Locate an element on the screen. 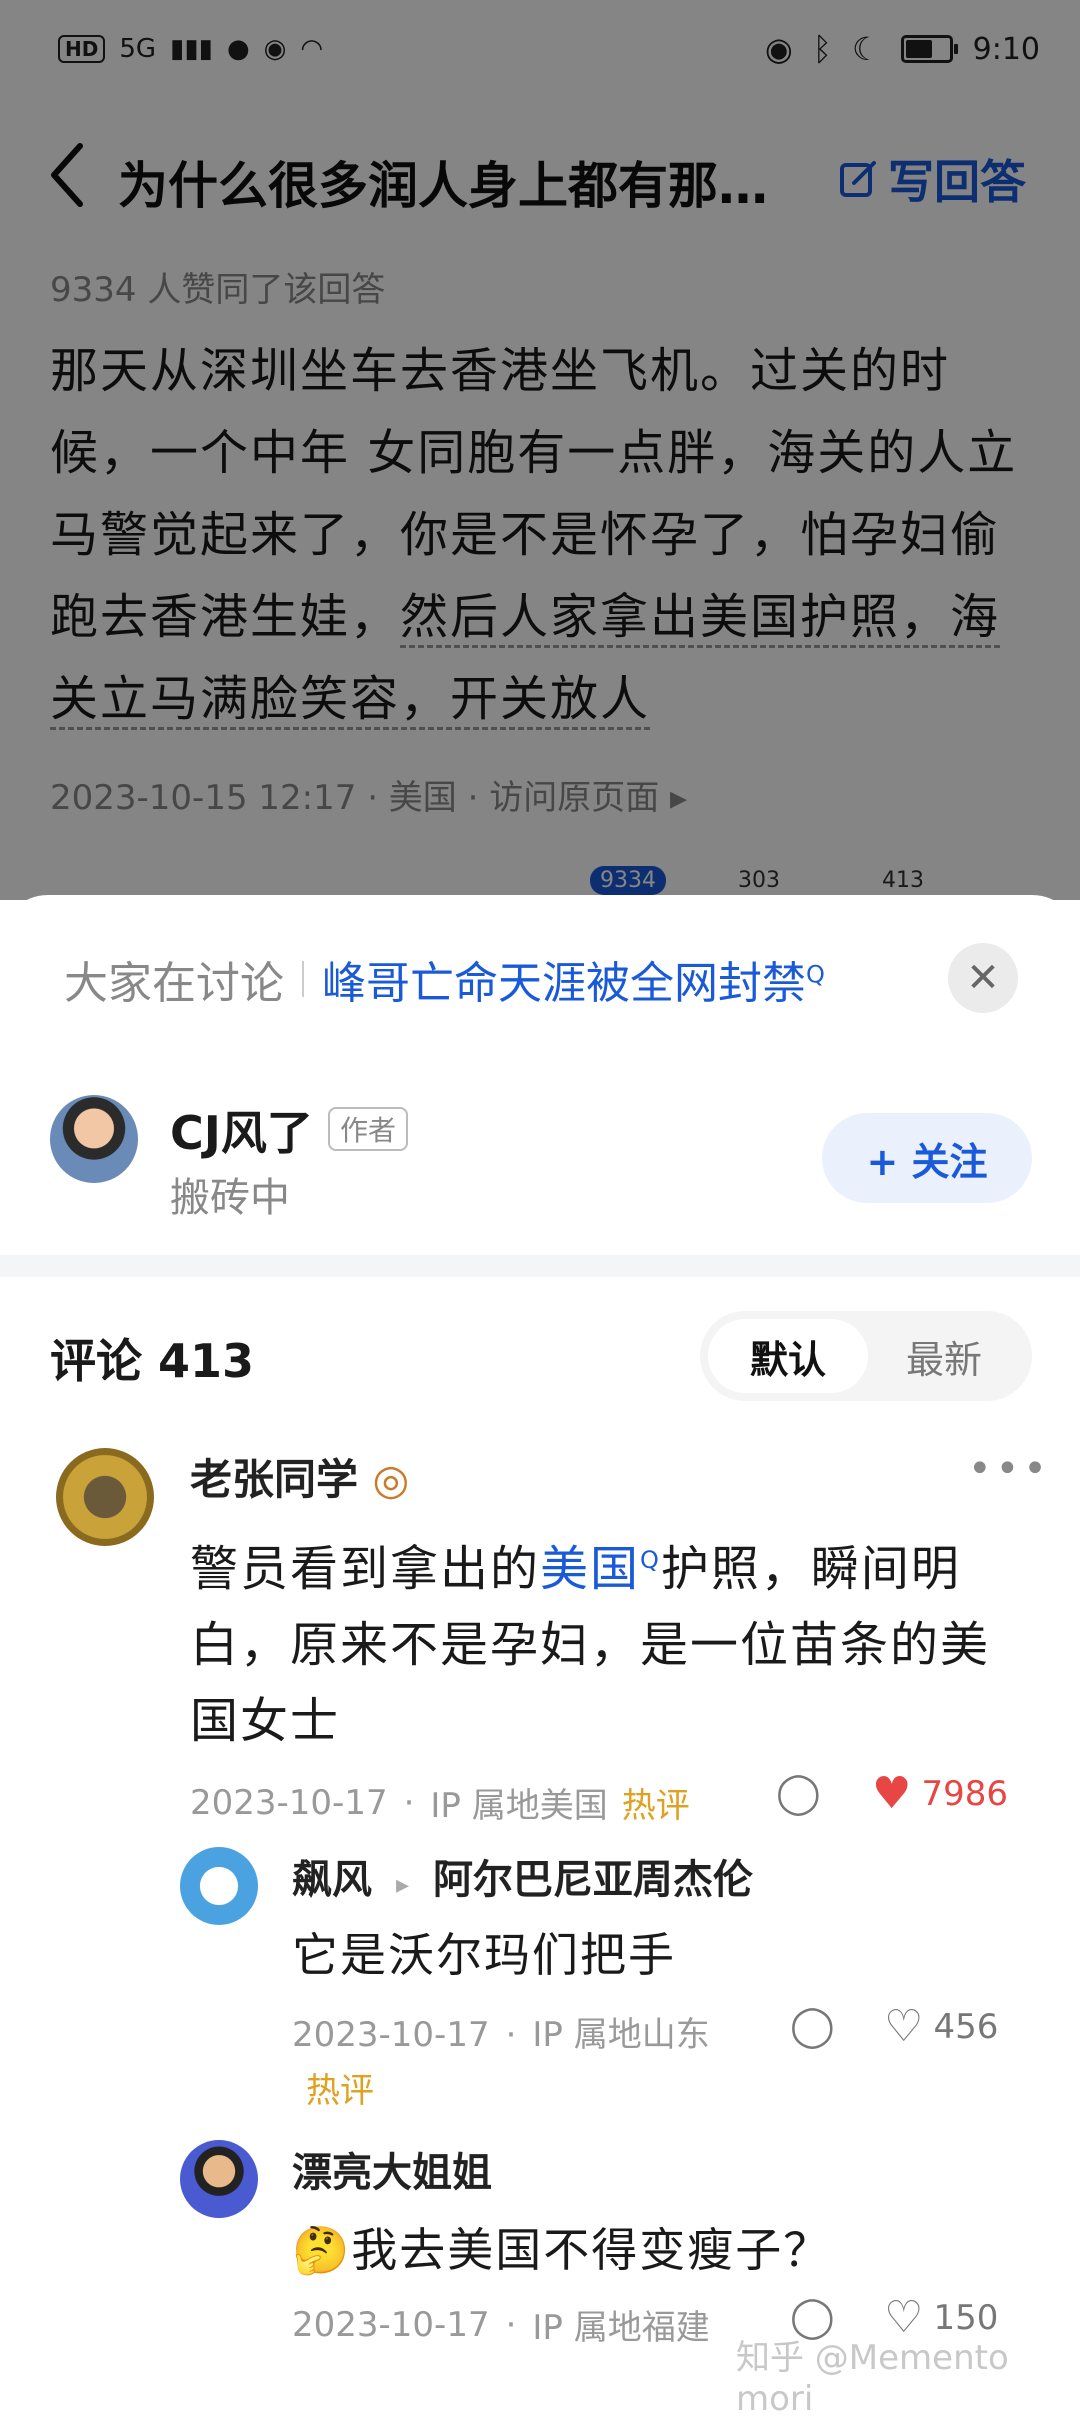  heart-filled-icon: ♥ is located at coordinates (892, 1793).